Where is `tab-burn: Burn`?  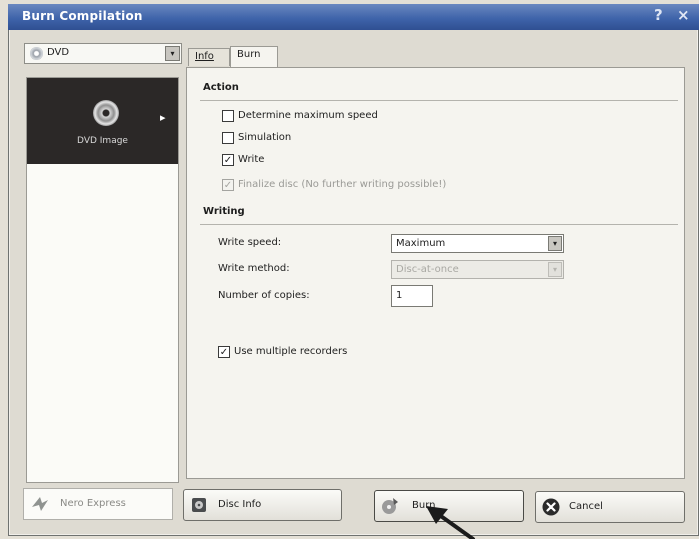 tab-burn: Burn is located at coordinates (254, 57).